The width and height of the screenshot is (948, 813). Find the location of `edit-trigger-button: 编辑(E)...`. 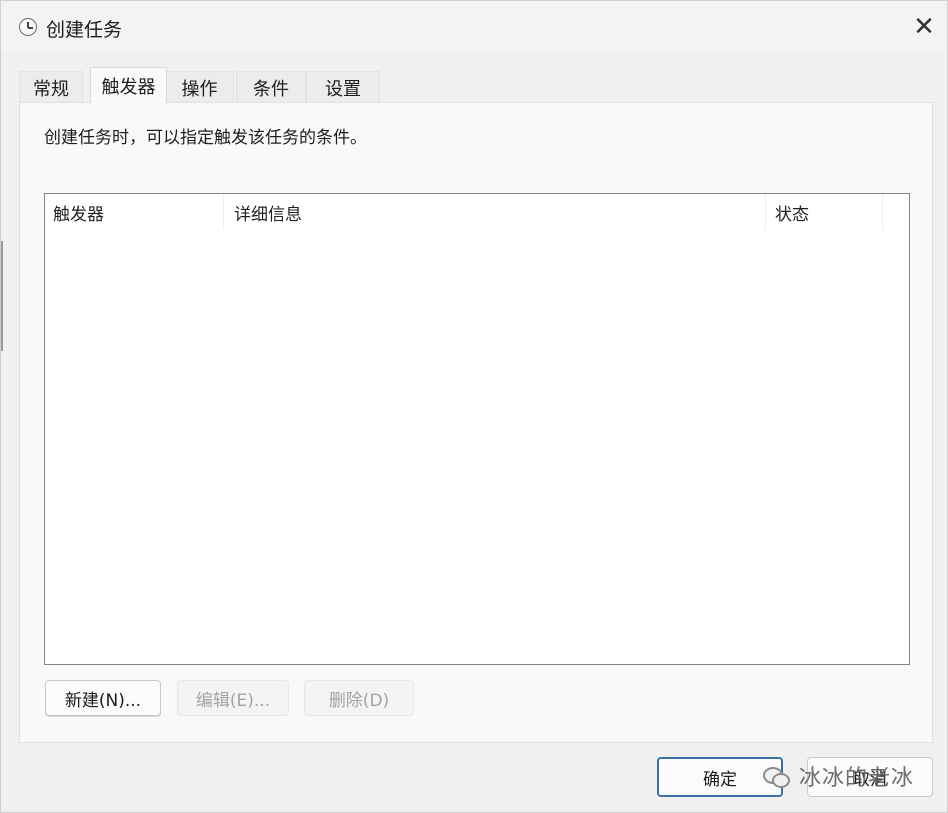

edit-trigger-button: 编辑(E)... is located at coordinates (233, 698).